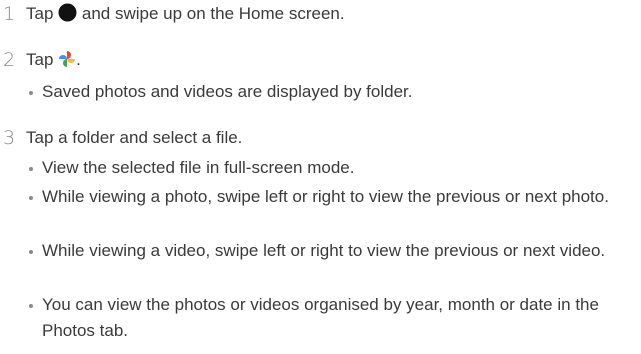  I want to click on step-text: Tap ., so click(53, 61).